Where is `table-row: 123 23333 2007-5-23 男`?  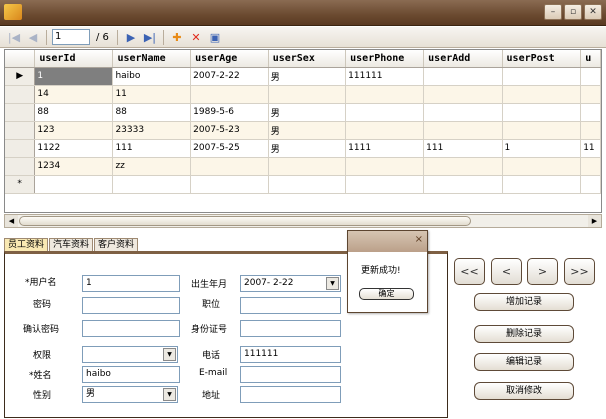
table-row: 123 23333 2007-5-23 男 is located at coordinates (303, 130).